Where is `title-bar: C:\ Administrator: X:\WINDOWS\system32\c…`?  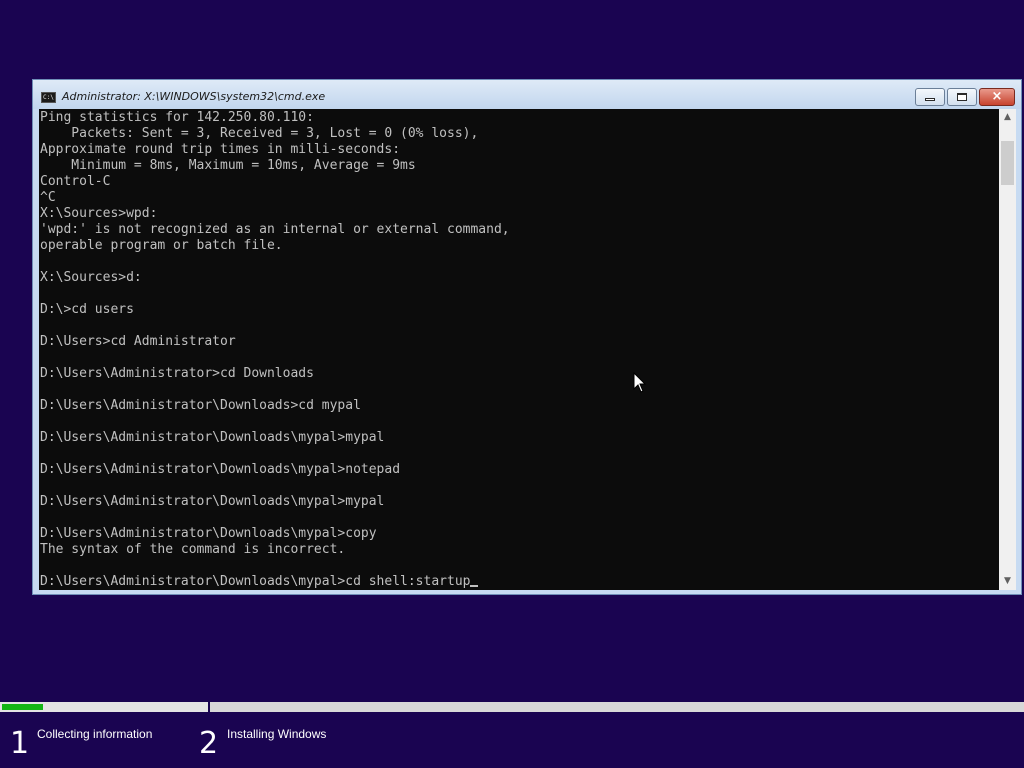 title-bar: C:\ Administrator: X:\WINDOWS\system32\c… is located at coordinates (527, 94).